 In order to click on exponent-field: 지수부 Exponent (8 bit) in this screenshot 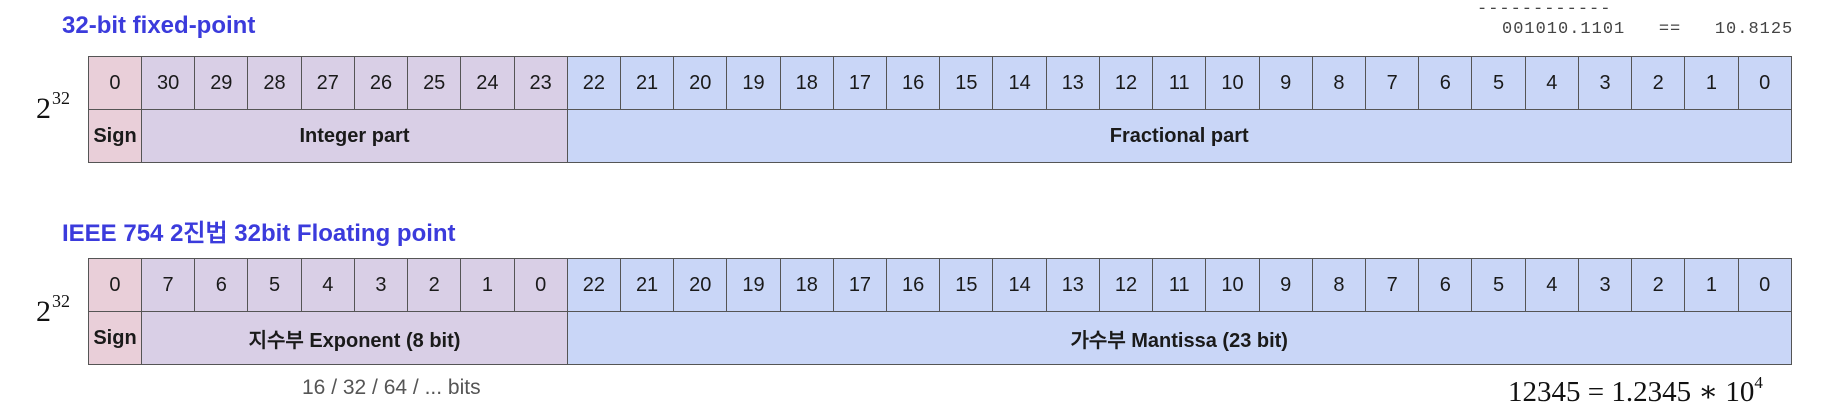, I will do `click(355, 338)`.